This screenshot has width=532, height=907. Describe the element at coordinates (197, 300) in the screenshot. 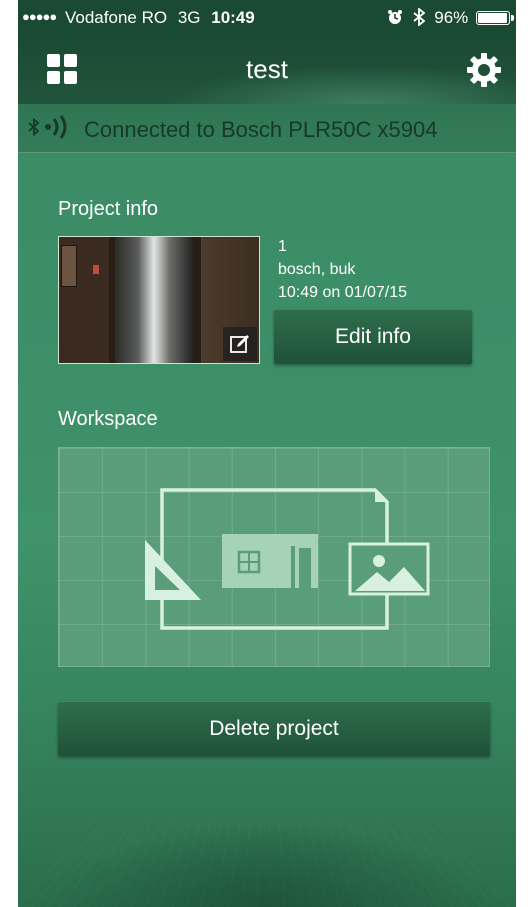

I see `photo-door-jamb-right` at that location.